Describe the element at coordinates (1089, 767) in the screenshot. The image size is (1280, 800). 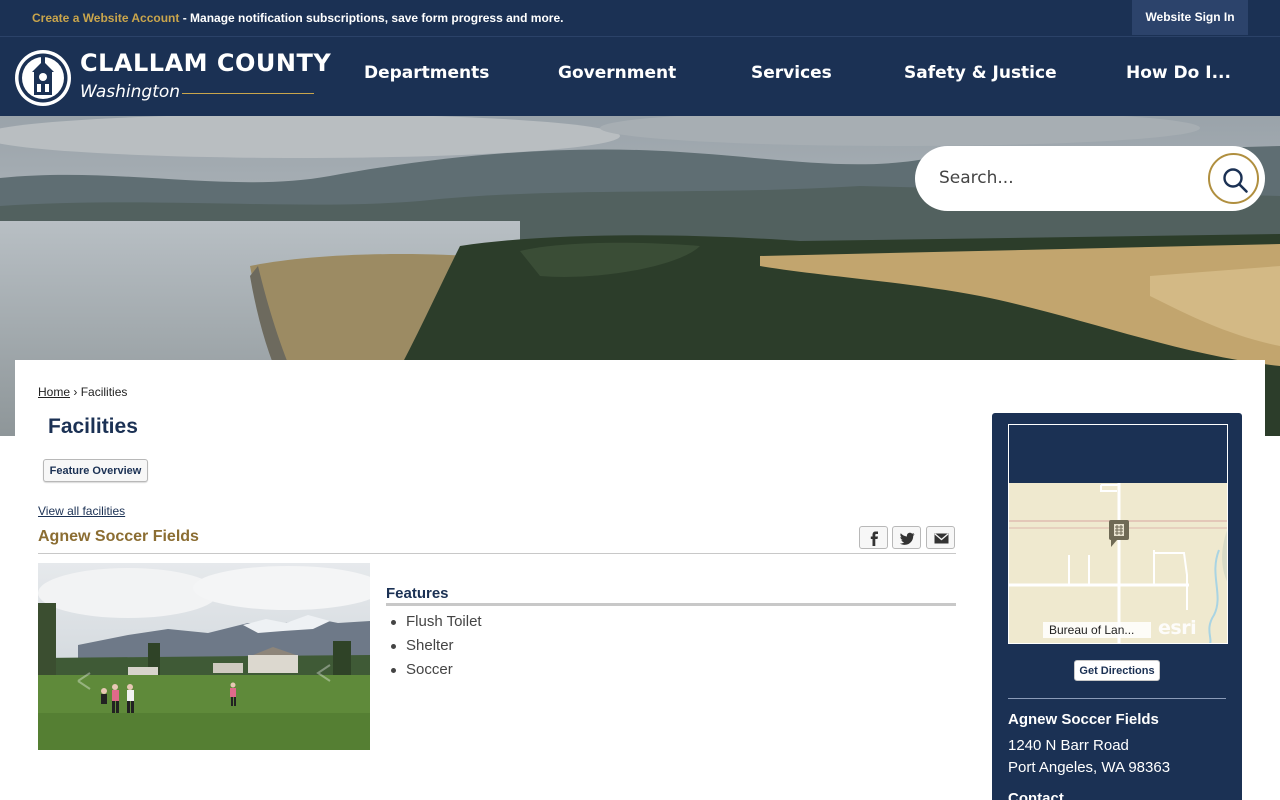
I see `address-line-2: Port Angeles, WA 98363` at that location.